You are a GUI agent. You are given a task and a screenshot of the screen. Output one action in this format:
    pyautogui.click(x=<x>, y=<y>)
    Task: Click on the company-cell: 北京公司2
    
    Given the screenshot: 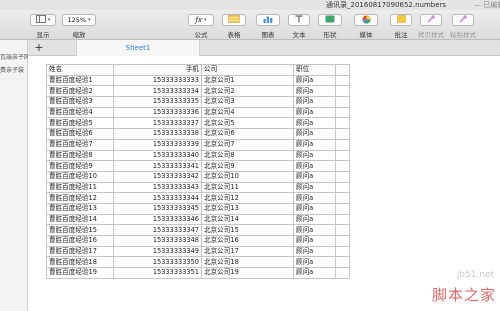 What is the action you would take?
    pyautogui.click(x=247, y=91)
    